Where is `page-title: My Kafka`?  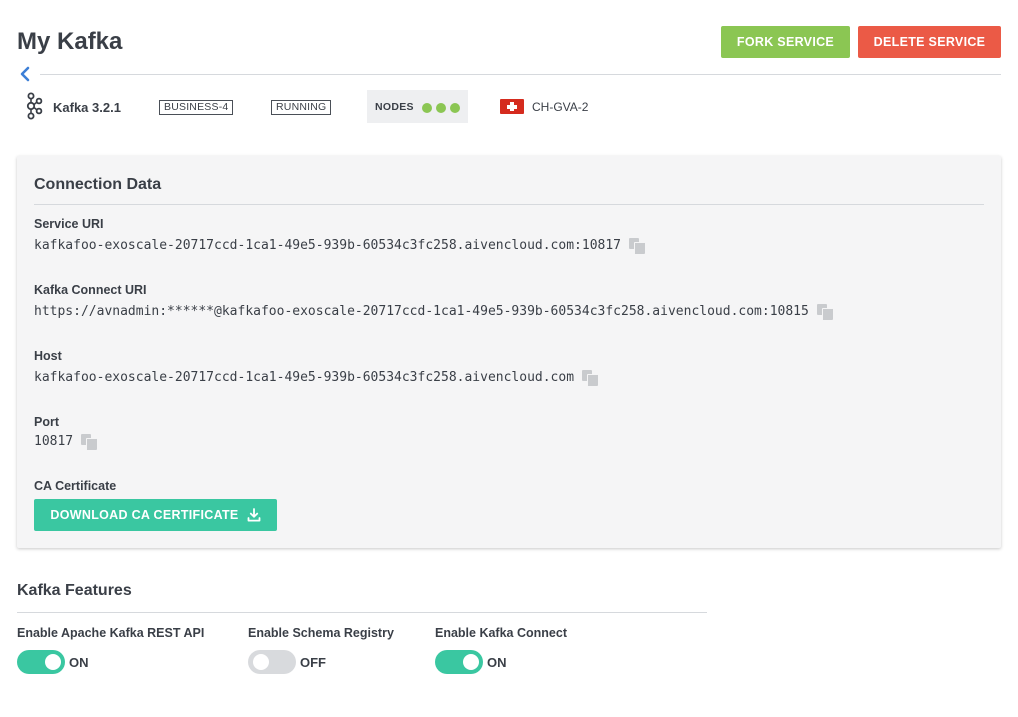
page-title: My Kafka is located at coordinates (70, 41).